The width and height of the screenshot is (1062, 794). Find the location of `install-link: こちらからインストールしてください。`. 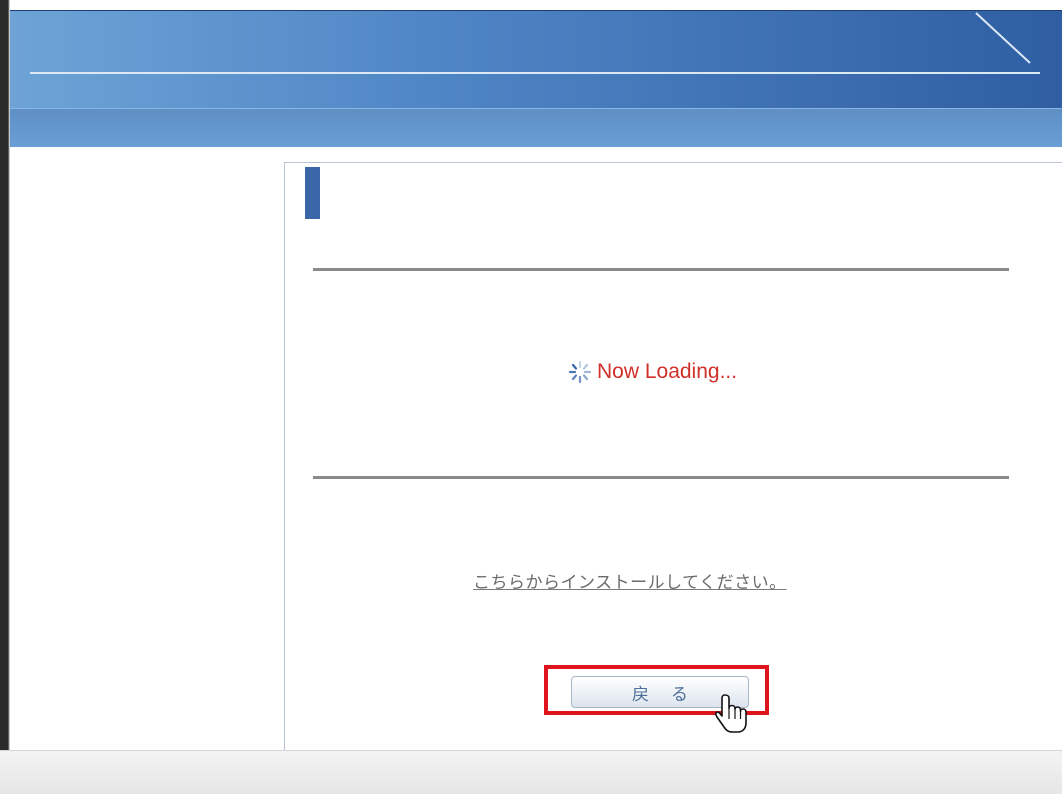

install-link: こちらからインストールしてください。 is located at coordinates (663, 580).